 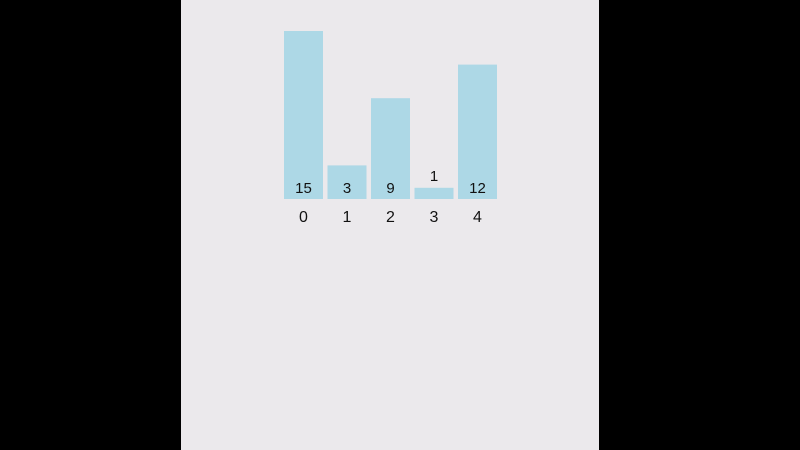 What do you see at coordinates (347, 217) in the screenshot?
I see `index-label-1: 1` at bounding box center [347, 217].